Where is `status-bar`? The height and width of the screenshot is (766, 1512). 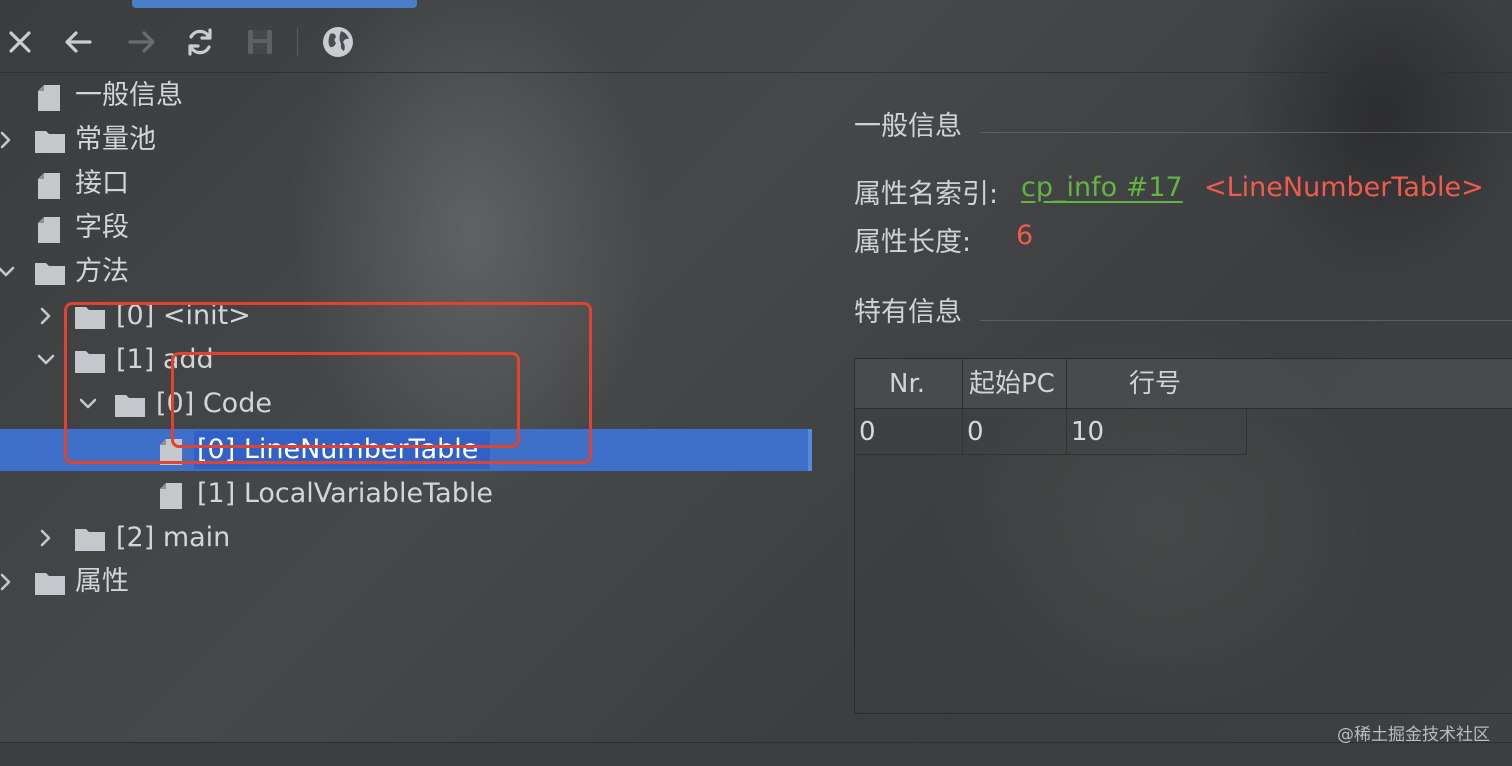 status-bar is located at coordinates (756, 754).